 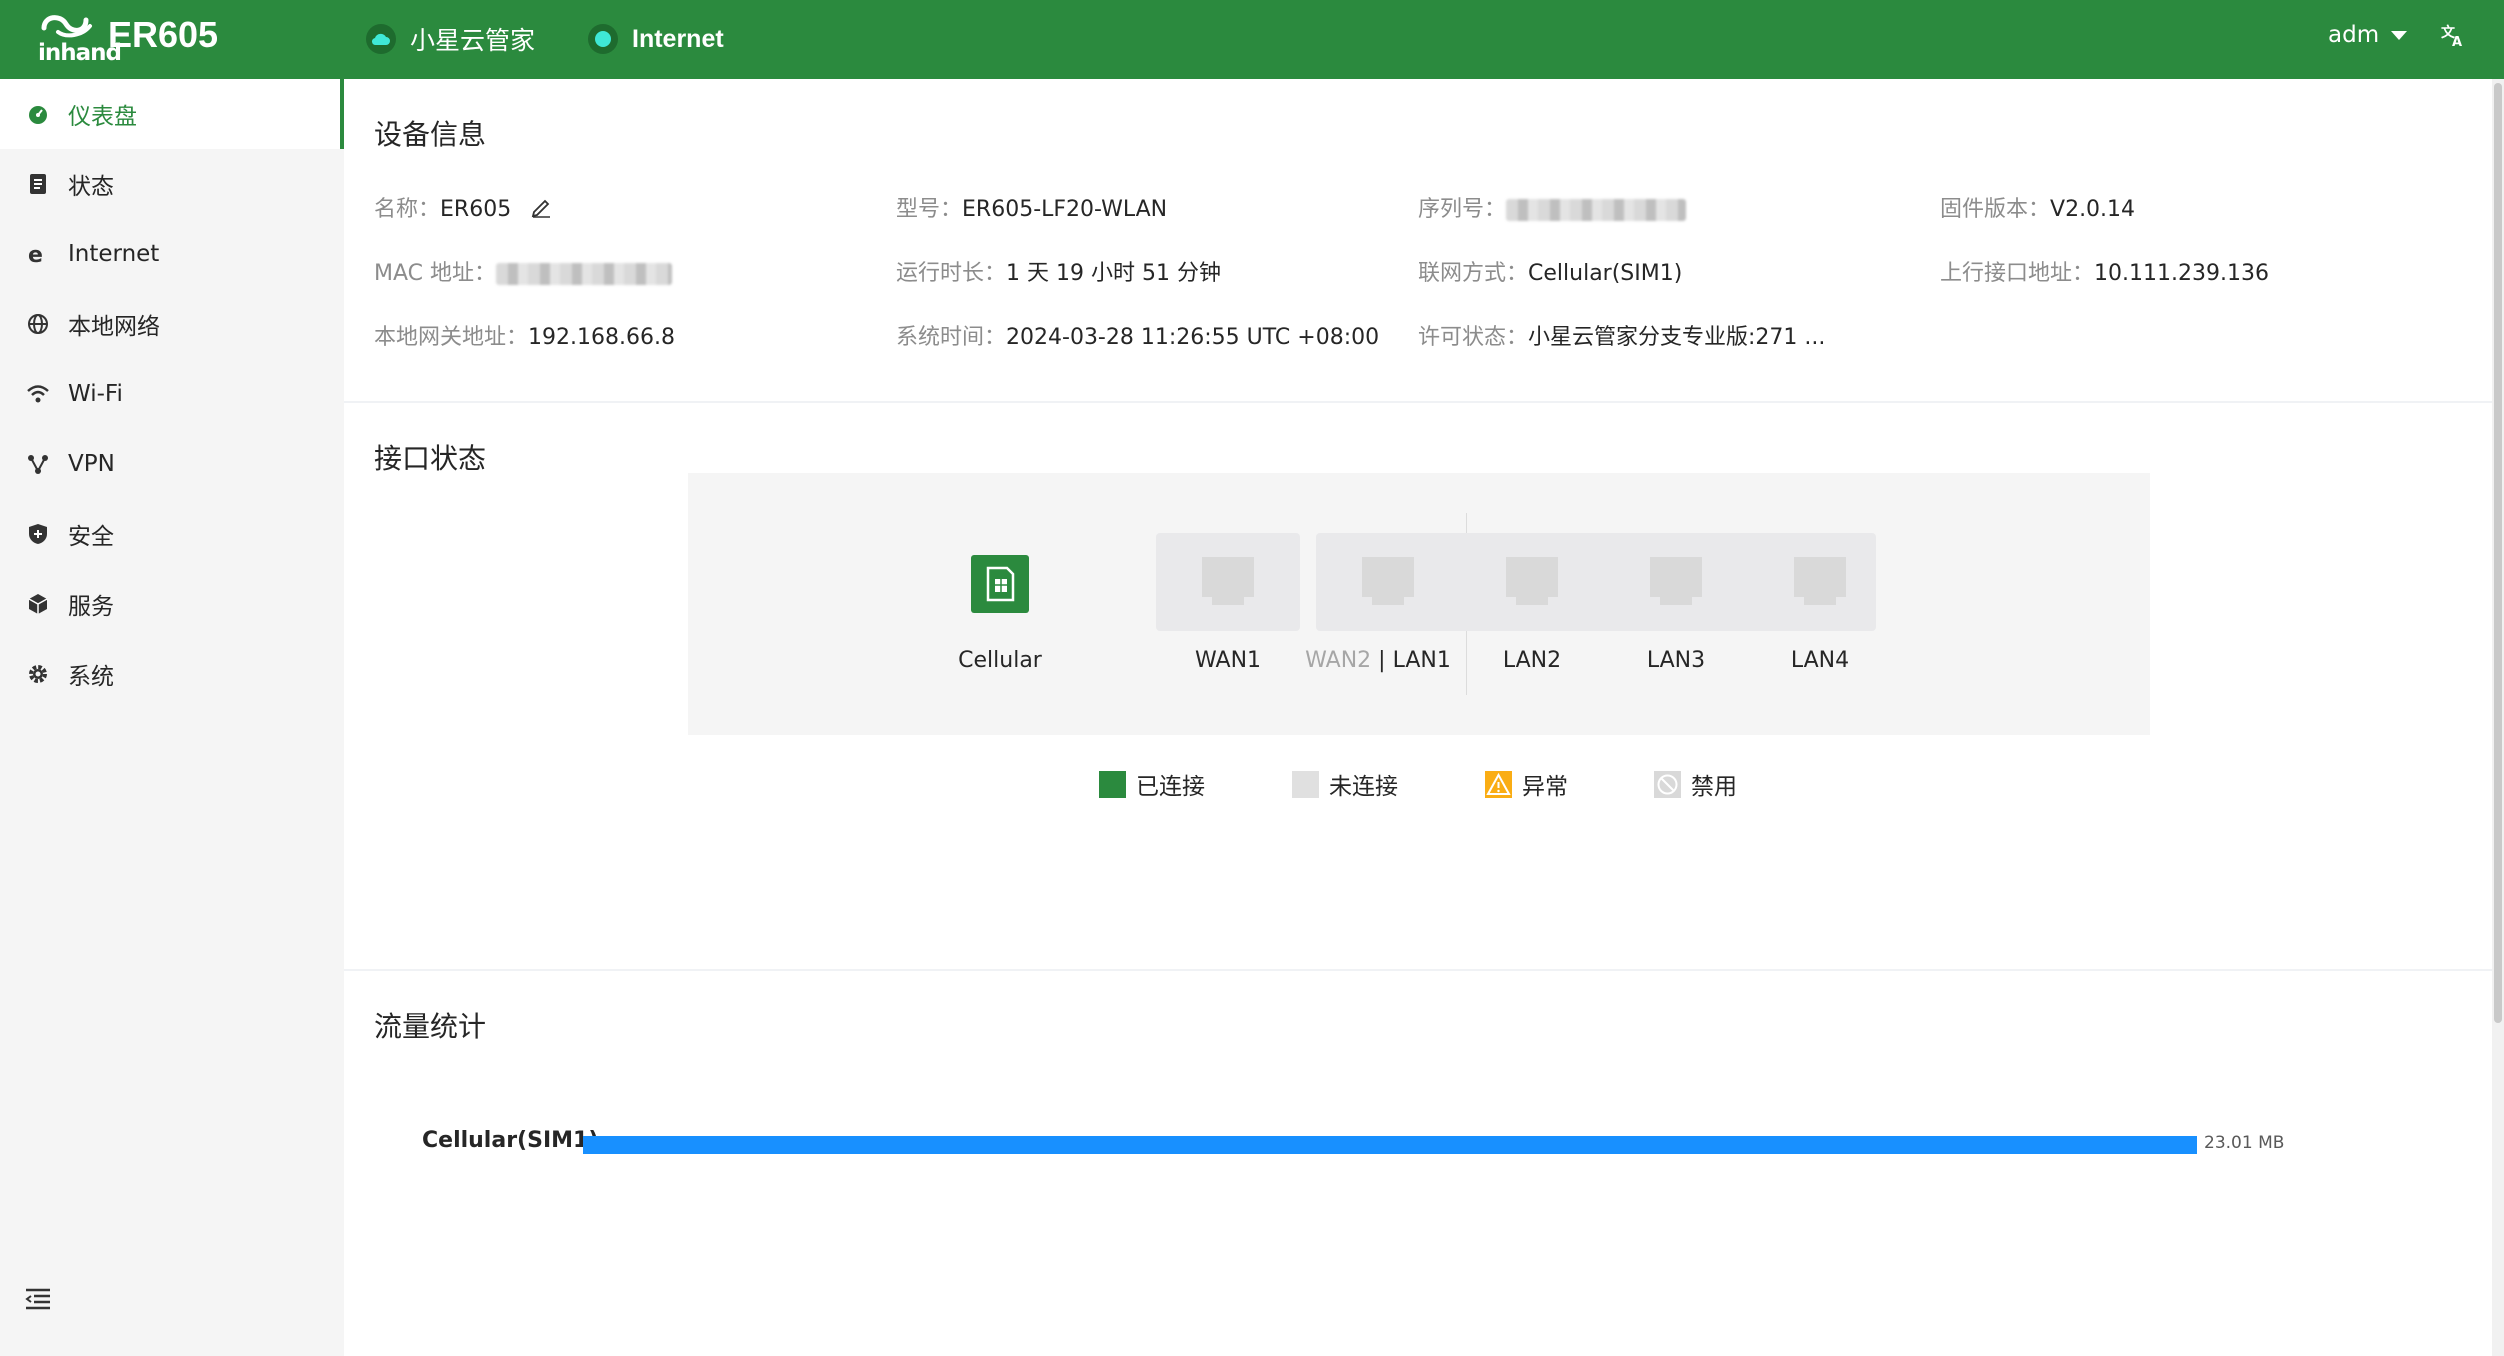 What do you see at coordinates (1596, 210) in the screenshot?
I see `serial-redacted` at bounding box center [1596, 210].